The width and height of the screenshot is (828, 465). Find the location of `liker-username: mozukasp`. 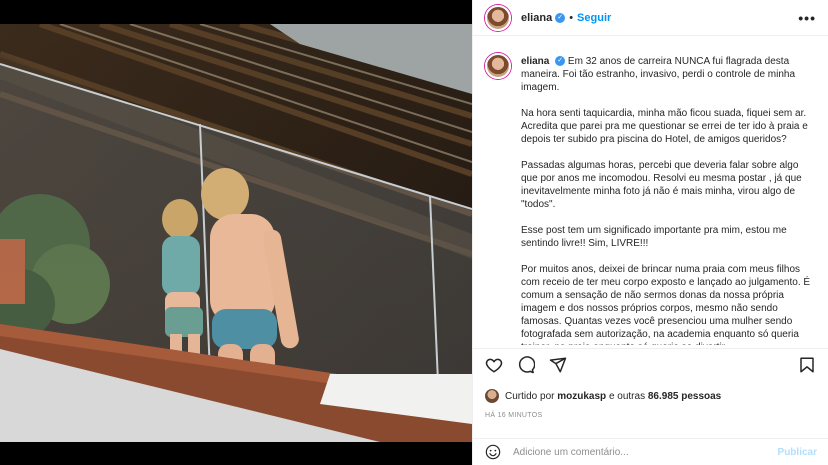

liker-username: mozukasp is located at coordinates (581, 396).